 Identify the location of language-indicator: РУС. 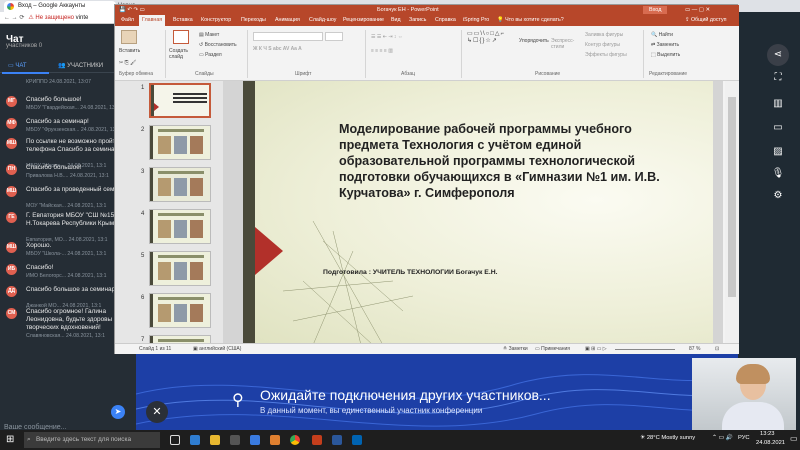
(744, 438).